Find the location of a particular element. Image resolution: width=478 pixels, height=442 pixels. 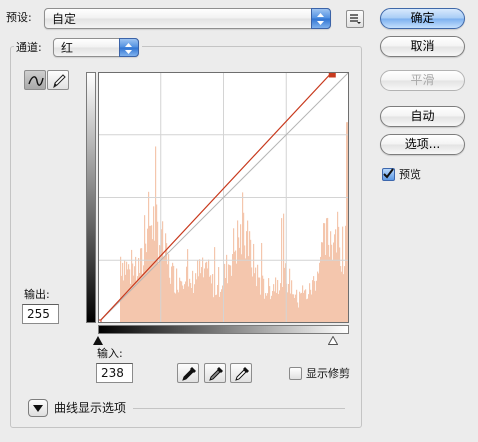

preset-menu-button is located at coordinates (355, 19).